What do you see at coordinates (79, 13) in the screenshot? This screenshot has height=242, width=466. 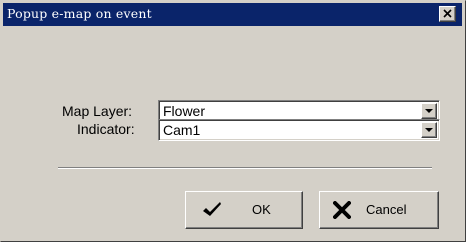 I see `window-title: Popup e-map on event` at bounding box center [79, 13].